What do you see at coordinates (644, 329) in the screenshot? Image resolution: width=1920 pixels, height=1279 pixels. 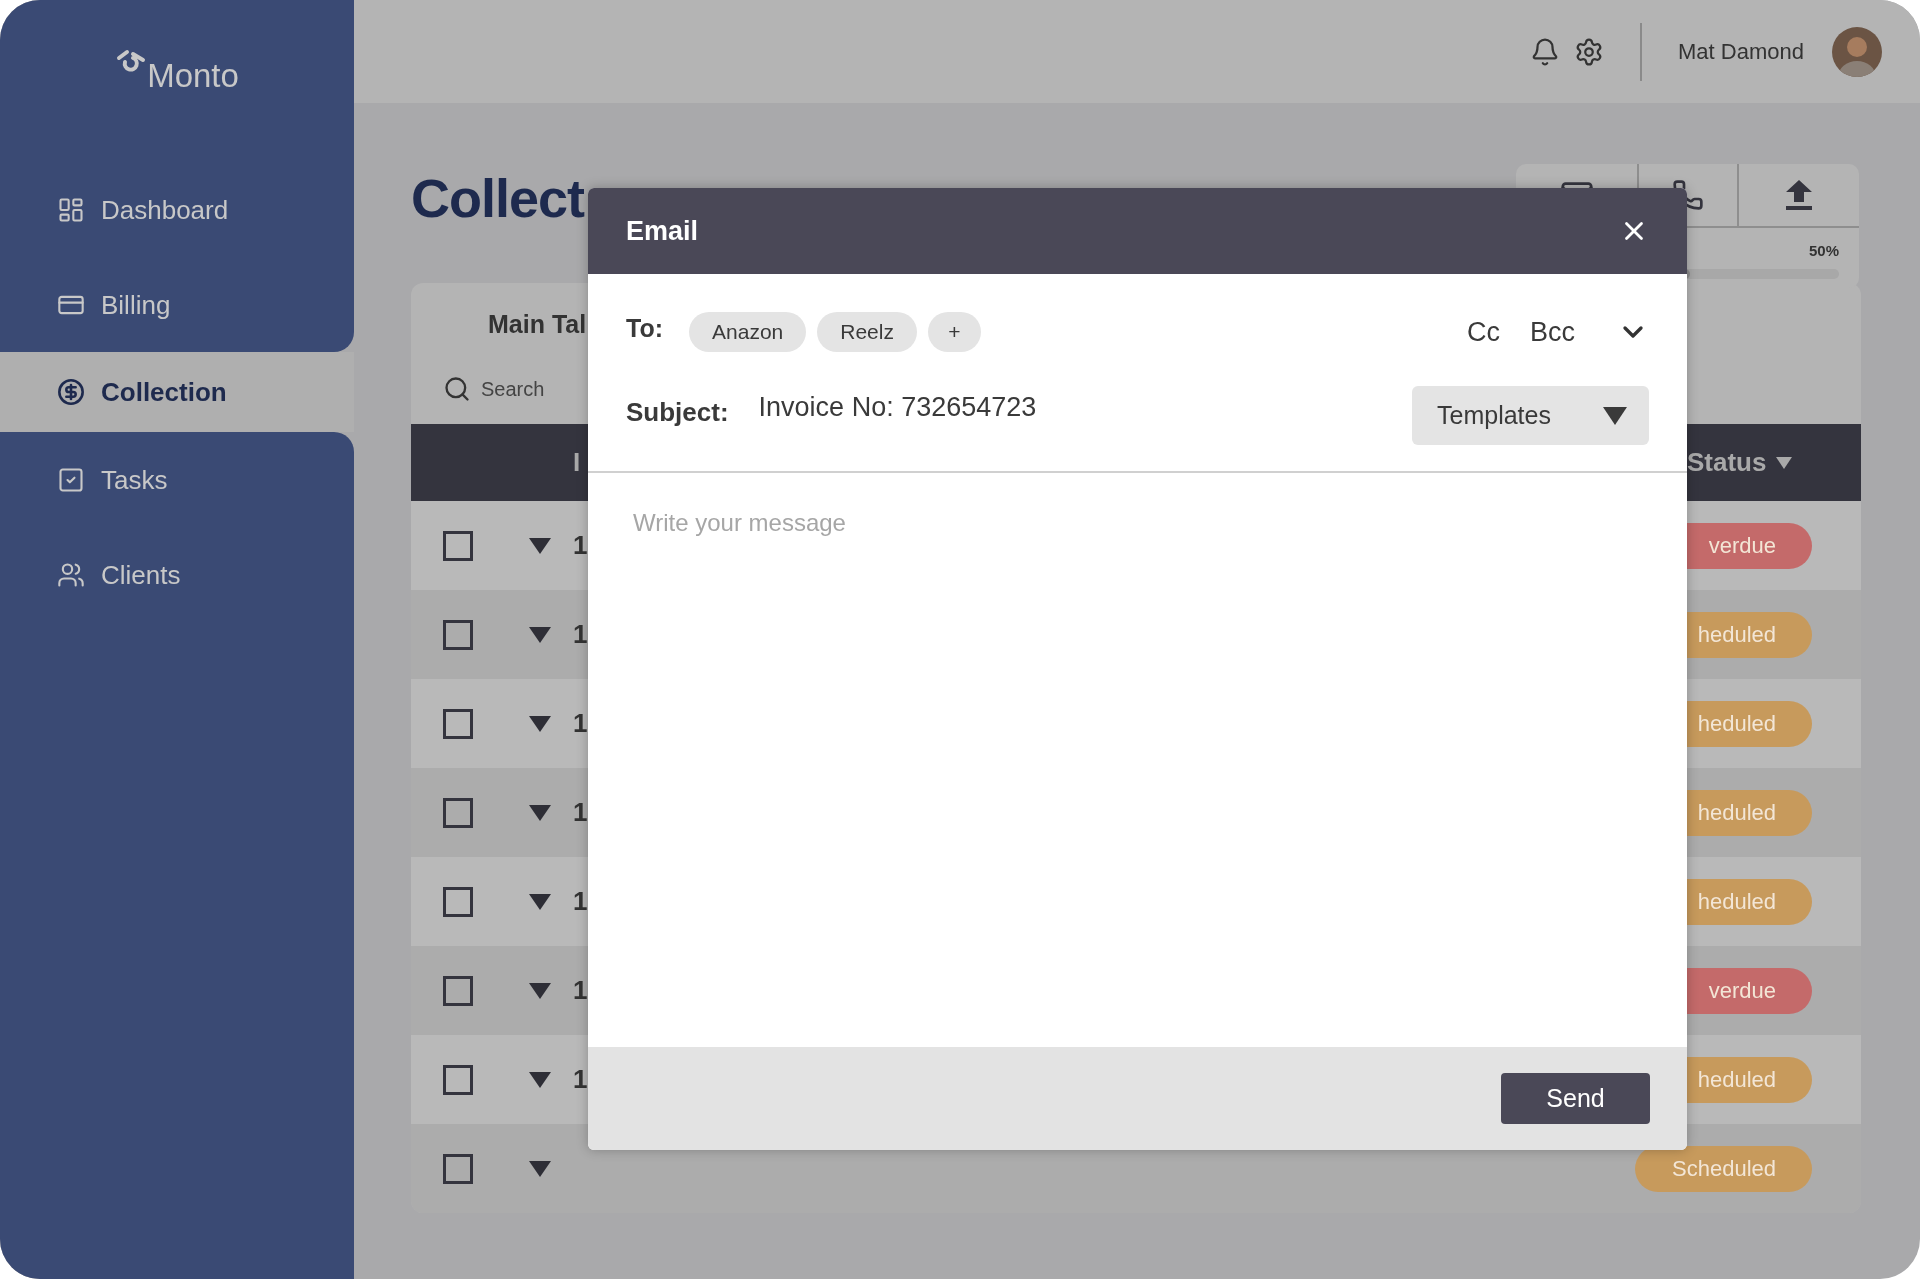 I see `to-label: To:` at bounding box center [644, 329].